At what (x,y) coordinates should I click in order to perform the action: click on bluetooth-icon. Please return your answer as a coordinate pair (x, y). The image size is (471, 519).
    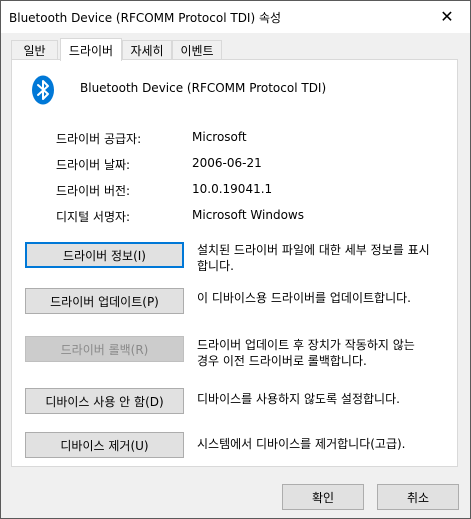
    Looking at the image, I should click on (43, 90).